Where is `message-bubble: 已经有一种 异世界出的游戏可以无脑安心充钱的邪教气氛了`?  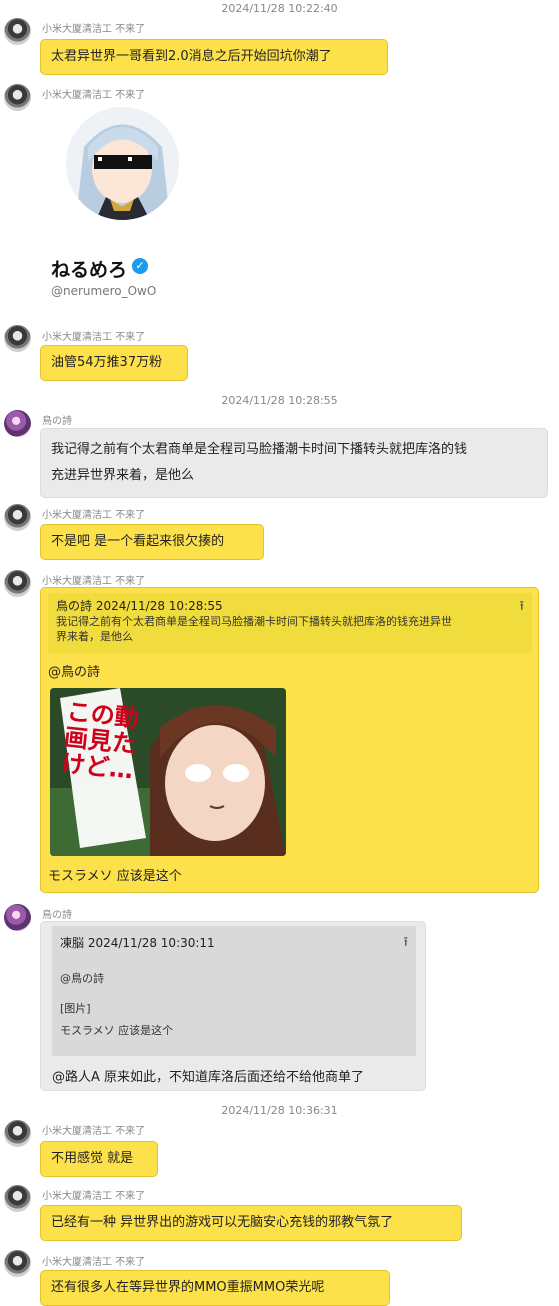
message-bubble: 已经有一种 异世界出的游戏可以无脑安心充钱的邪教气氛了 is located at coordinates (251, 1223).